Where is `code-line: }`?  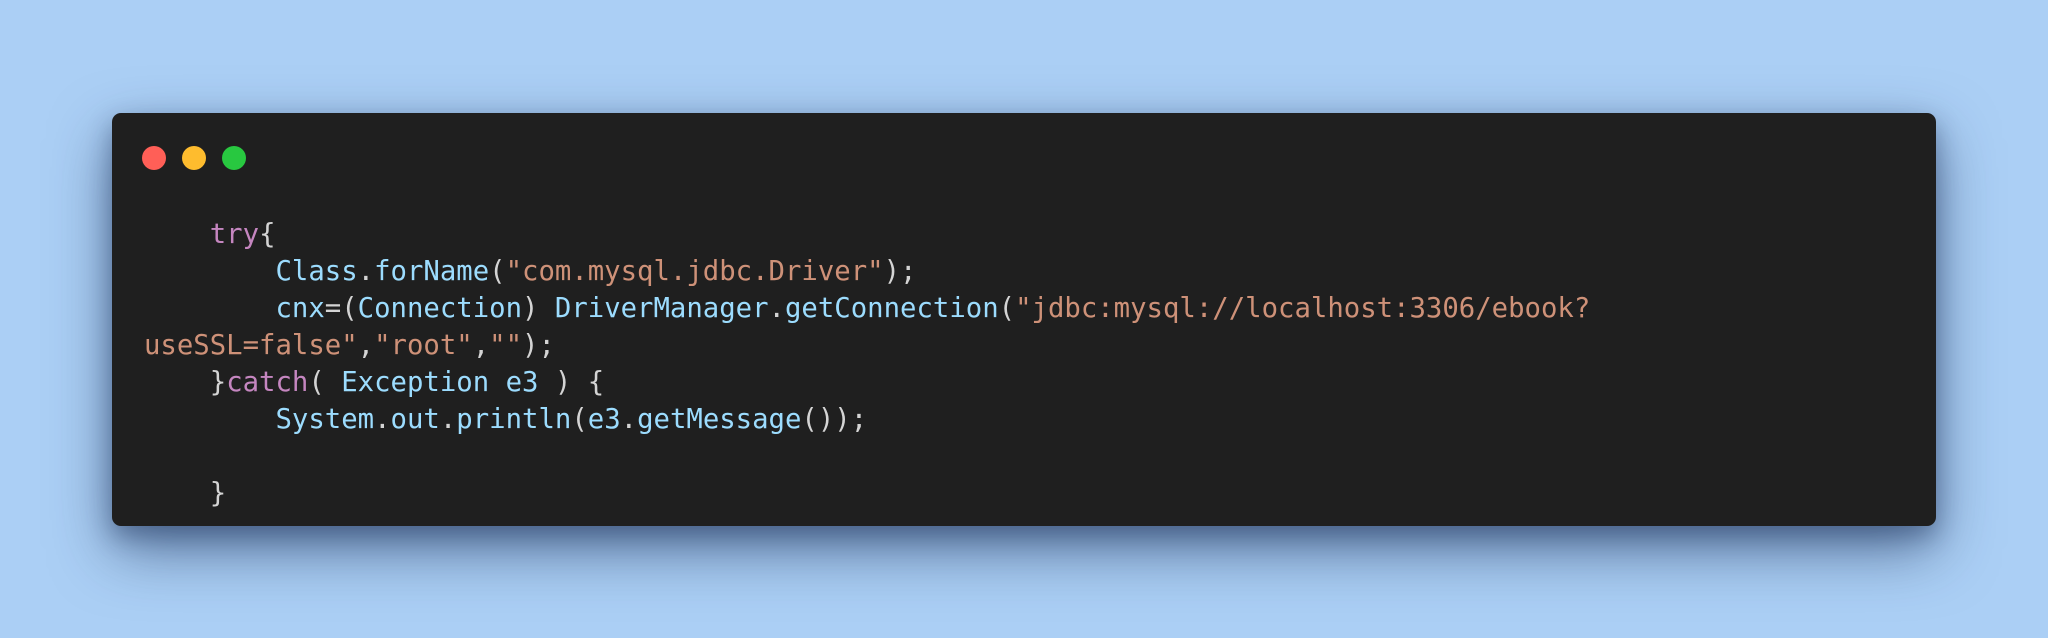
code-line: } is located at coordinates (1030, 493).